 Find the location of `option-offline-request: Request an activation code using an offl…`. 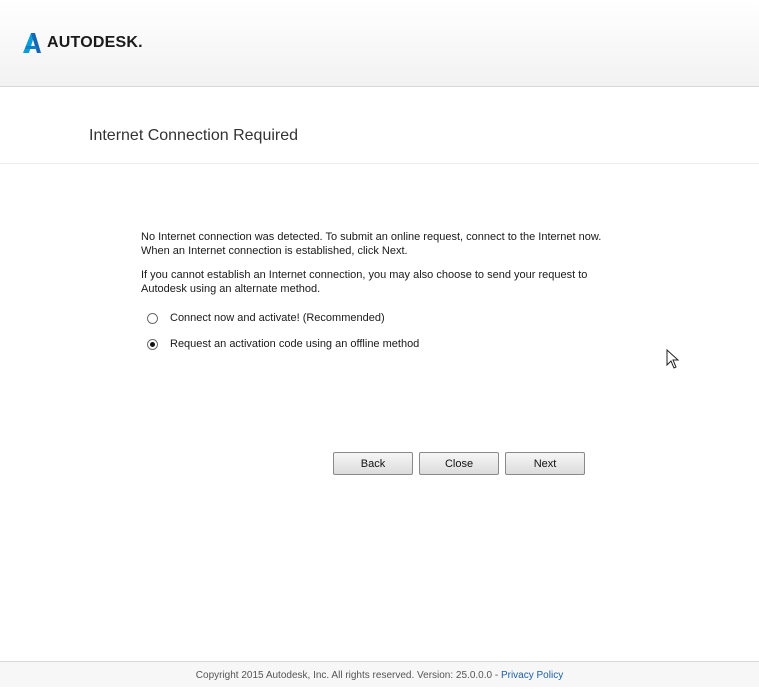

option-offline-request: Request an activation code using an offl… is located at coordinates (283, 344).